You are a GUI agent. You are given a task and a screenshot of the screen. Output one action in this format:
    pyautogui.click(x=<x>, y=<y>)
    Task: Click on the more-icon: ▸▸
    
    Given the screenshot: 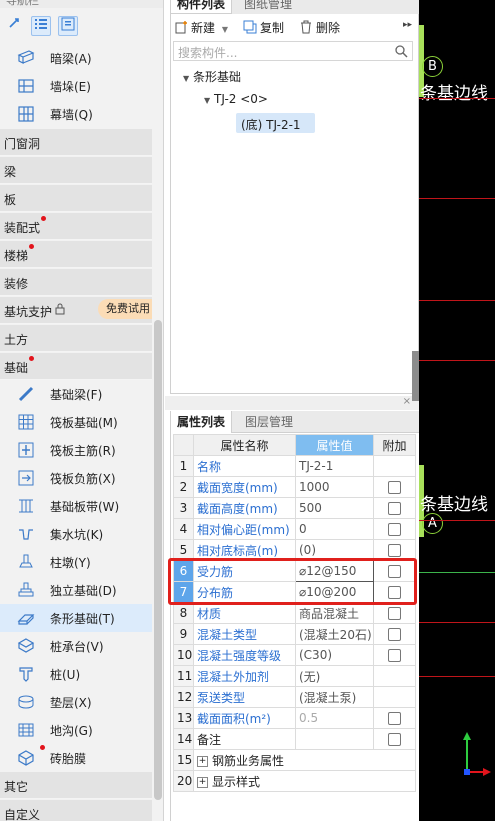 What is the action you would take?
    pyautogui.click(x=407, y=25)
    